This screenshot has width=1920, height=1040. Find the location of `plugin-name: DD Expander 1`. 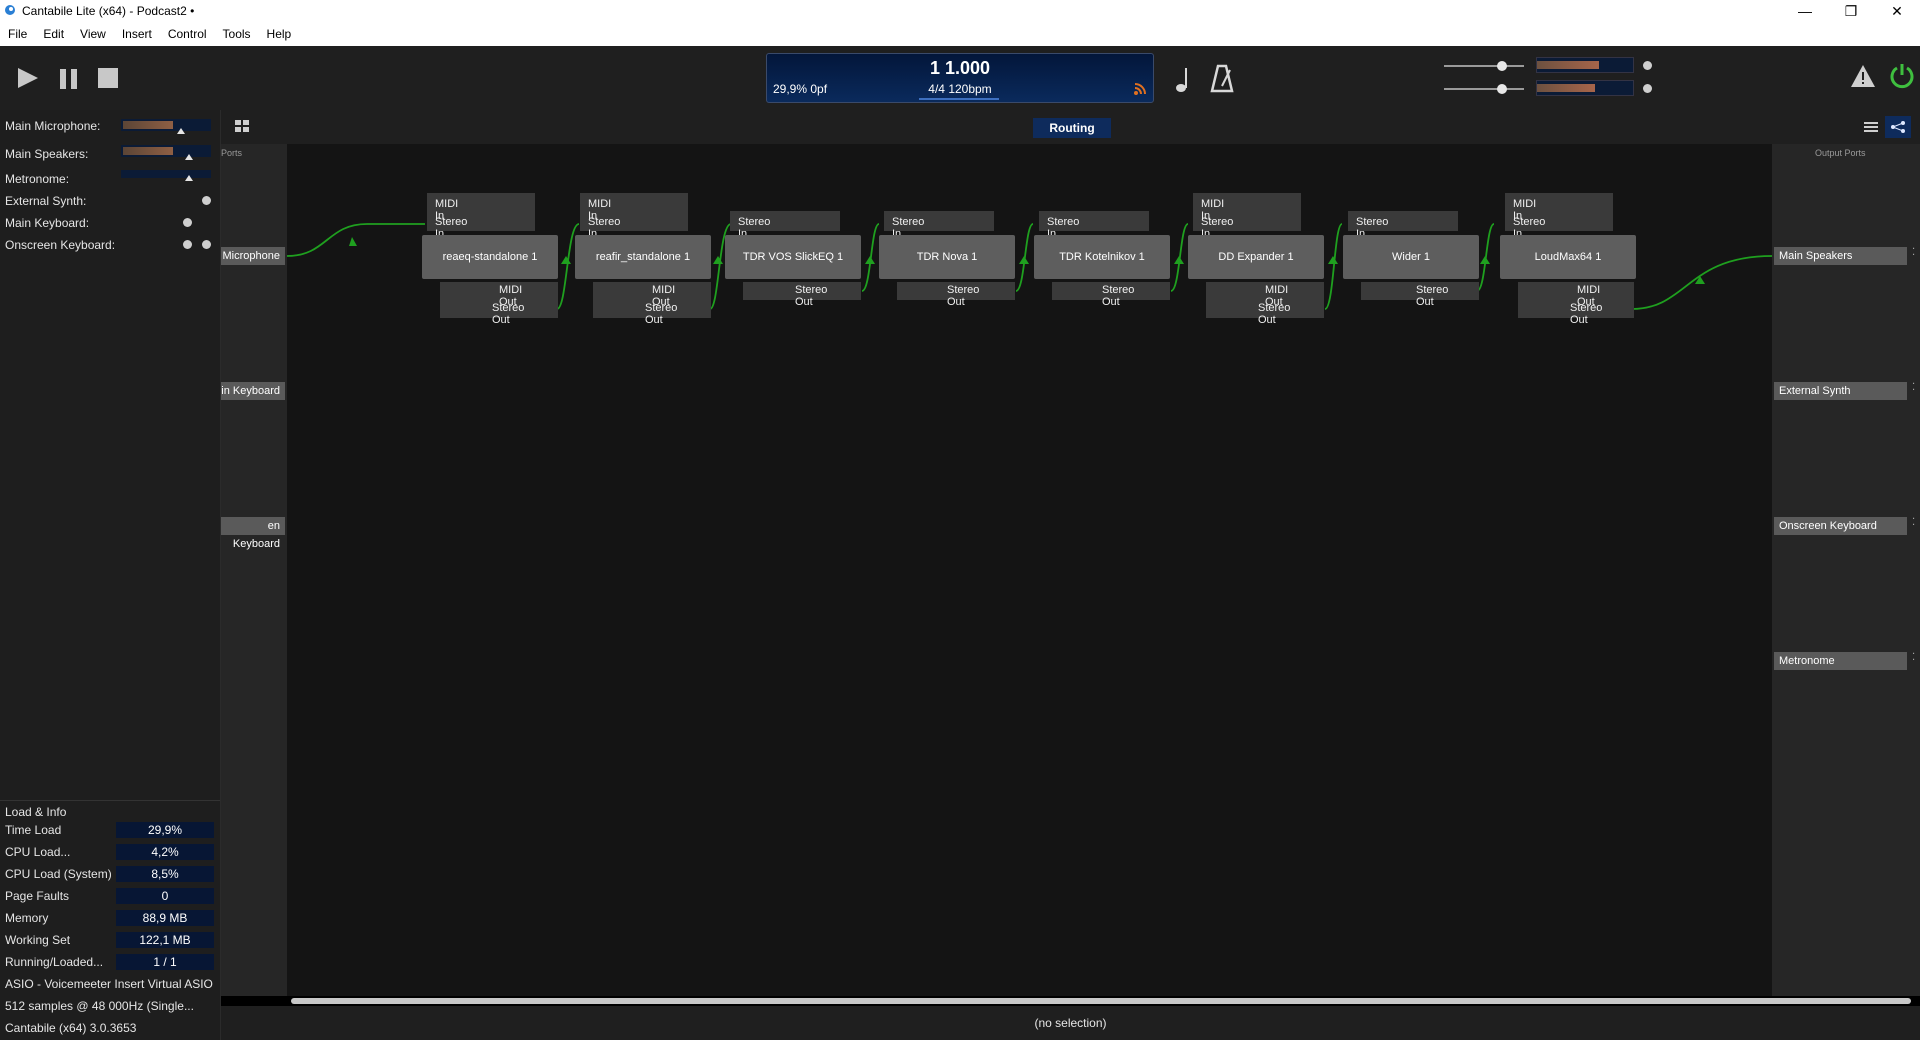

plugin-name: DD Expander 1 is located at coordinates (1256, 257).